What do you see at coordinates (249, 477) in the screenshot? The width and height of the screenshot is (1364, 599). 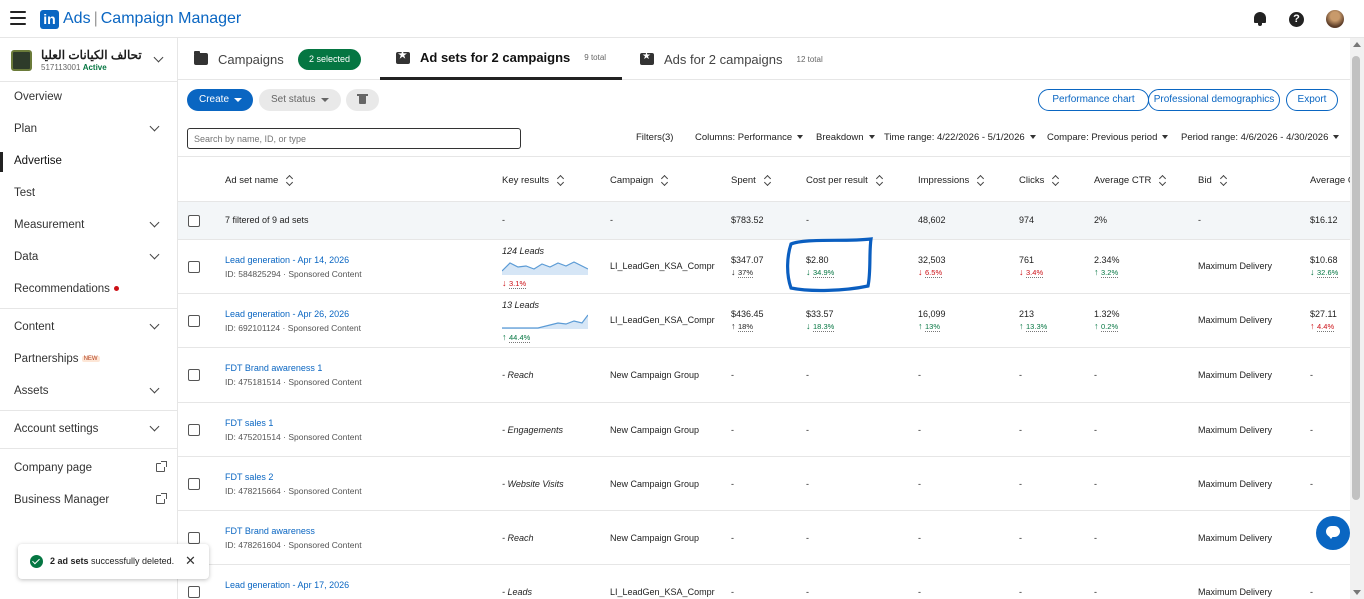 I see `ad-set-name-link: FDT sales 2` at bounding box center [249, 477].